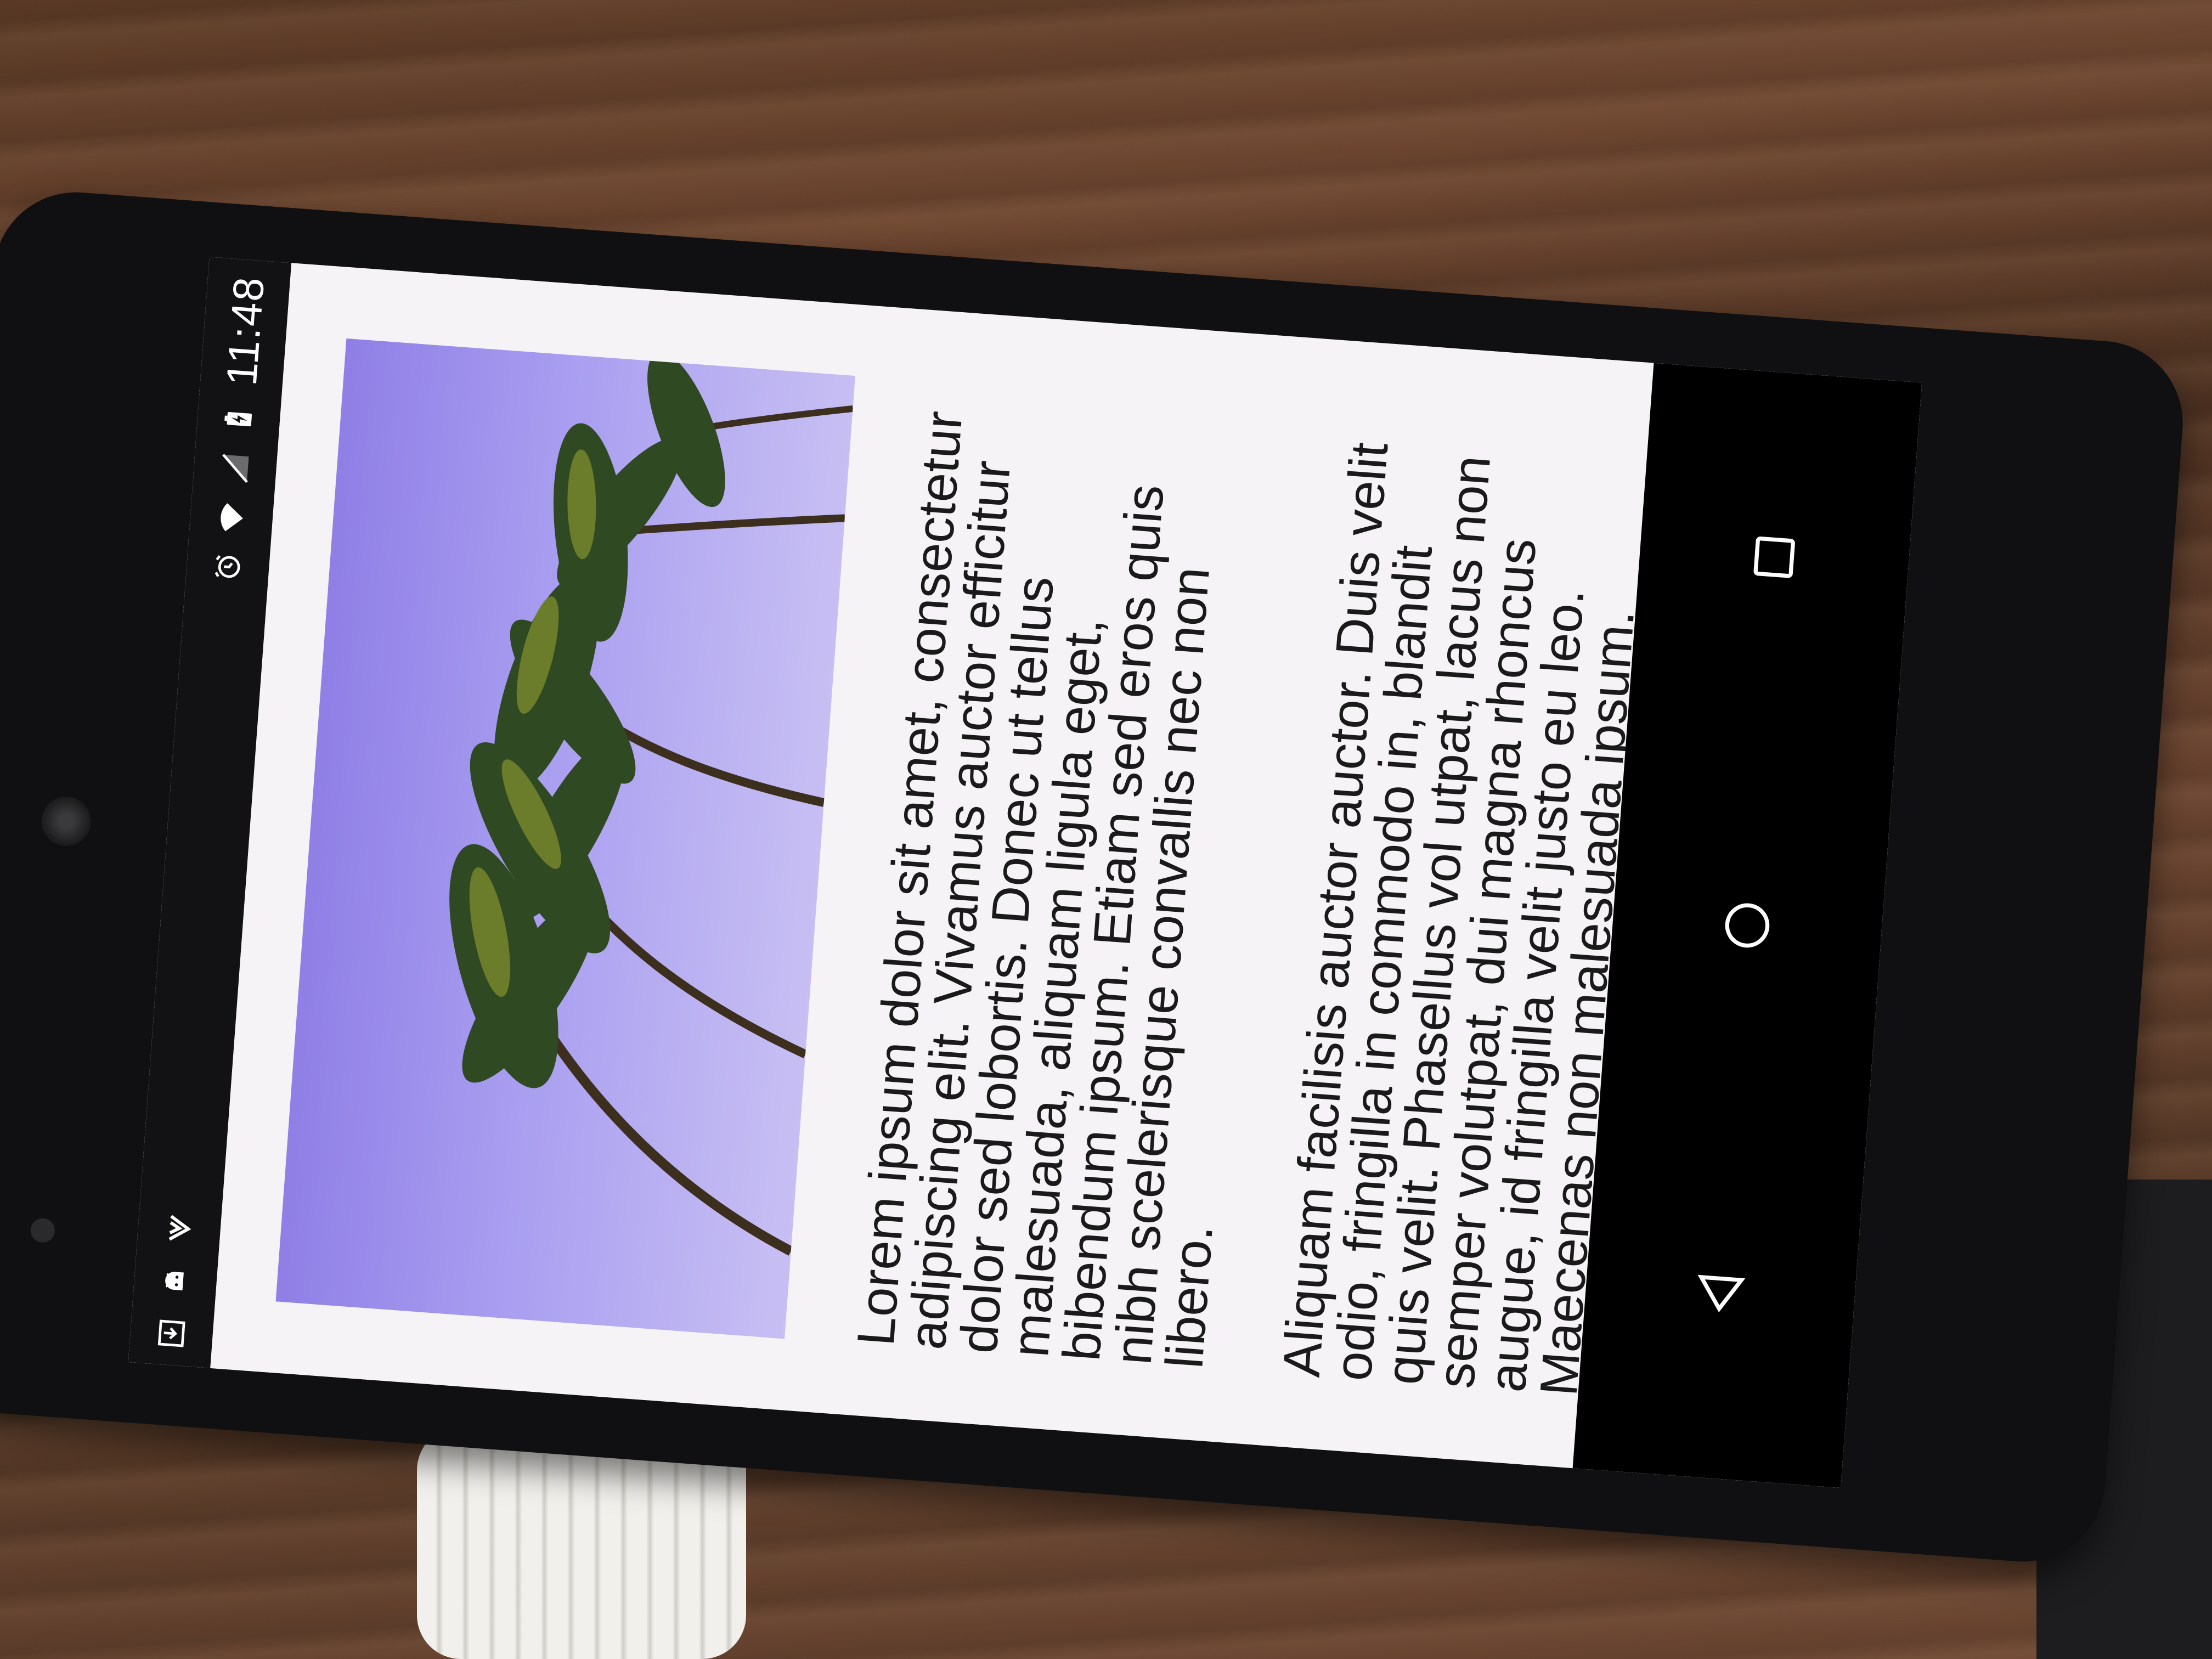  I want to click on status-notifications, so click(176, 1281).